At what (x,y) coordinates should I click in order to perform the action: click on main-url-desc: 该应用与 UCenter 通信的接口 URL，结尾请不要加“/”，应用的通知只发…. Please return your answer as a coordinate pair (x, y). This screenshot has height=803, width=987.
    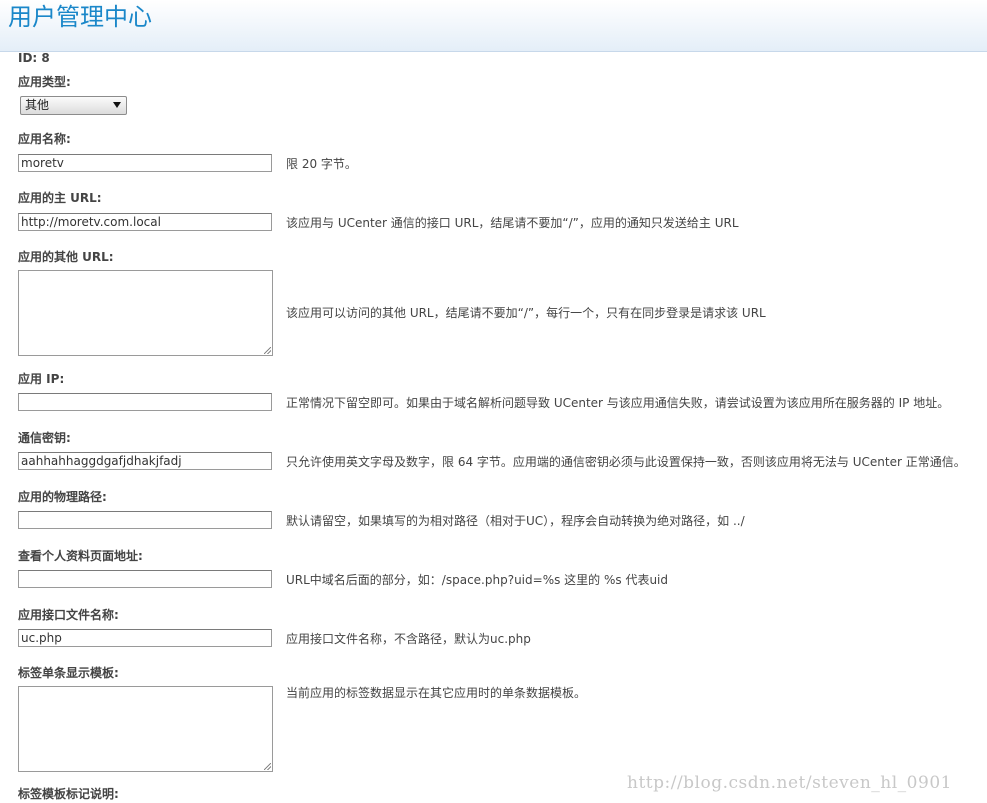
    Looking at the image, I should click on (512, 223).